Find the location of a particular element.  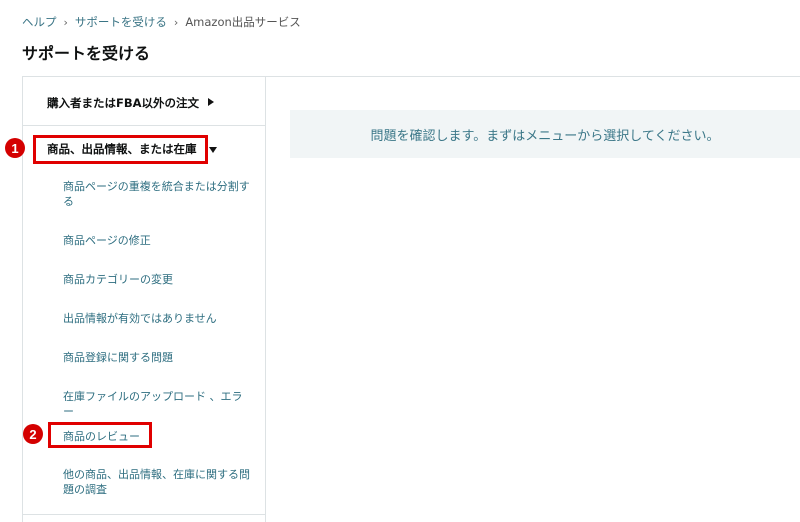

highlight-box-review is located at coordinates (100, 435).